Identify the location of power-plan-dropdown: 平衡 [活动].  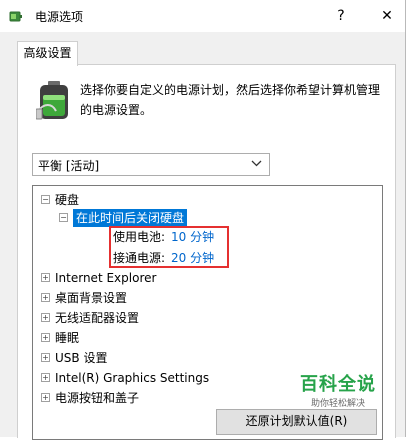
(151, 164).